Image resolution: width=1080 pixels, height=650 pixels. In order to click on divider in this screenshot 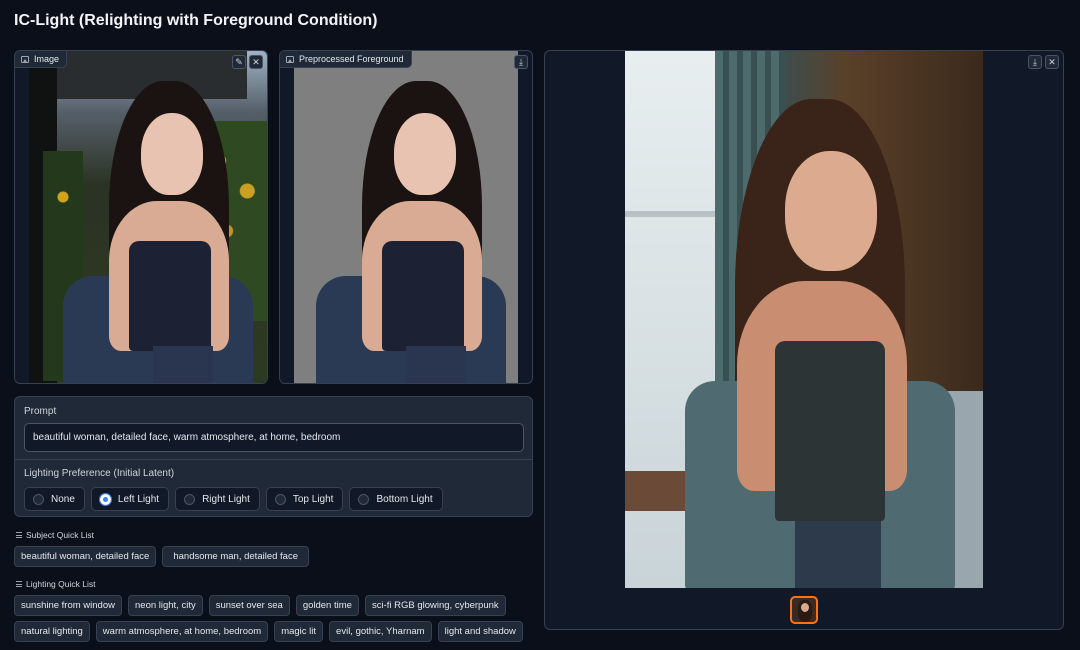, I will do `click(273, 459)`.